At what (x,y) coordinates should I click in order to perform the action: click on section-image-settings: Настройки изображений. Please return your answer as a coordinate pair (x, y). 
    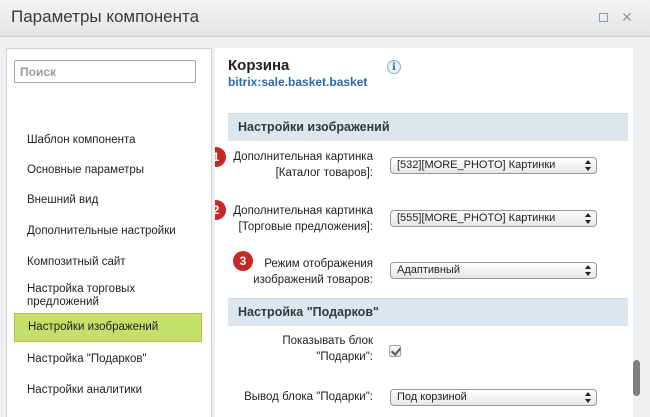
    Looking at the image, I should click on (428, 127).